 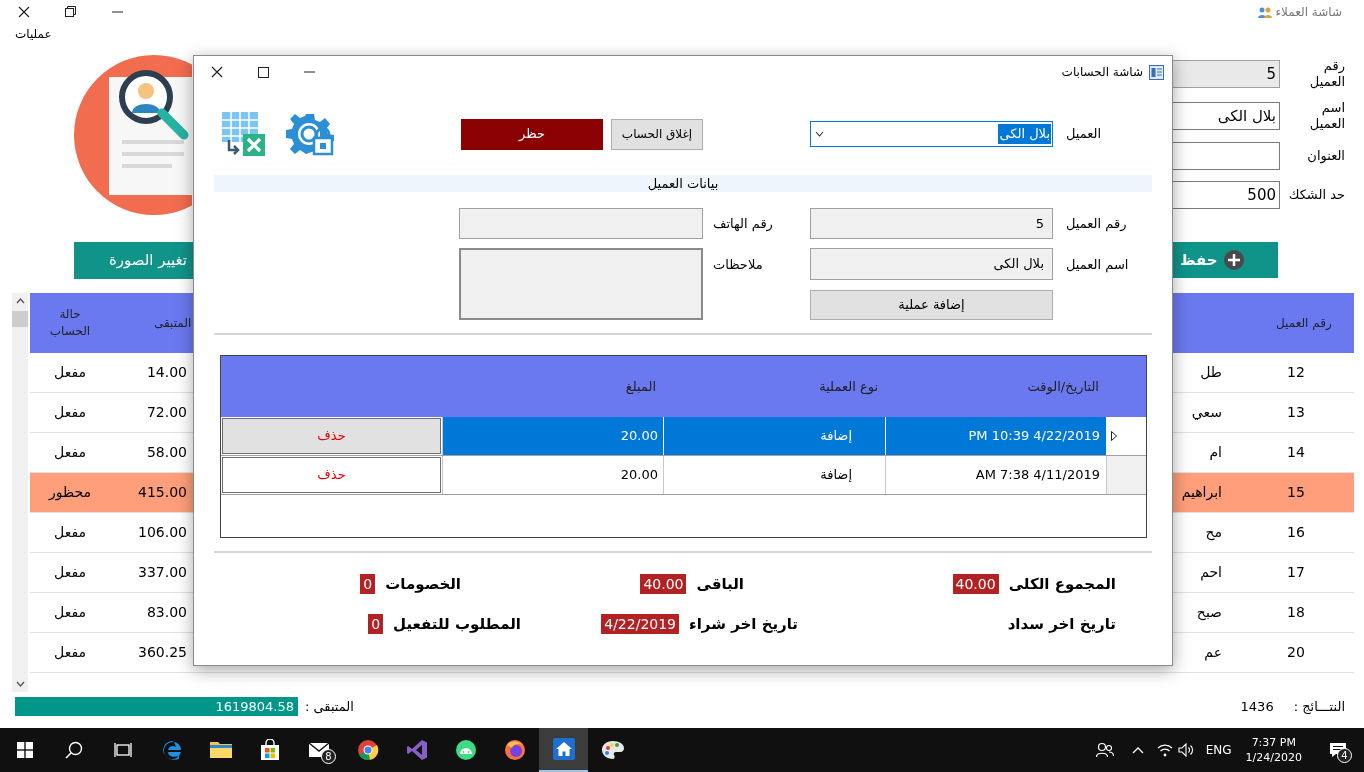 What do you see at coordinates (1104, 750) in the screenshot?
I see `people-icon` at bounding box center [1104, 750].